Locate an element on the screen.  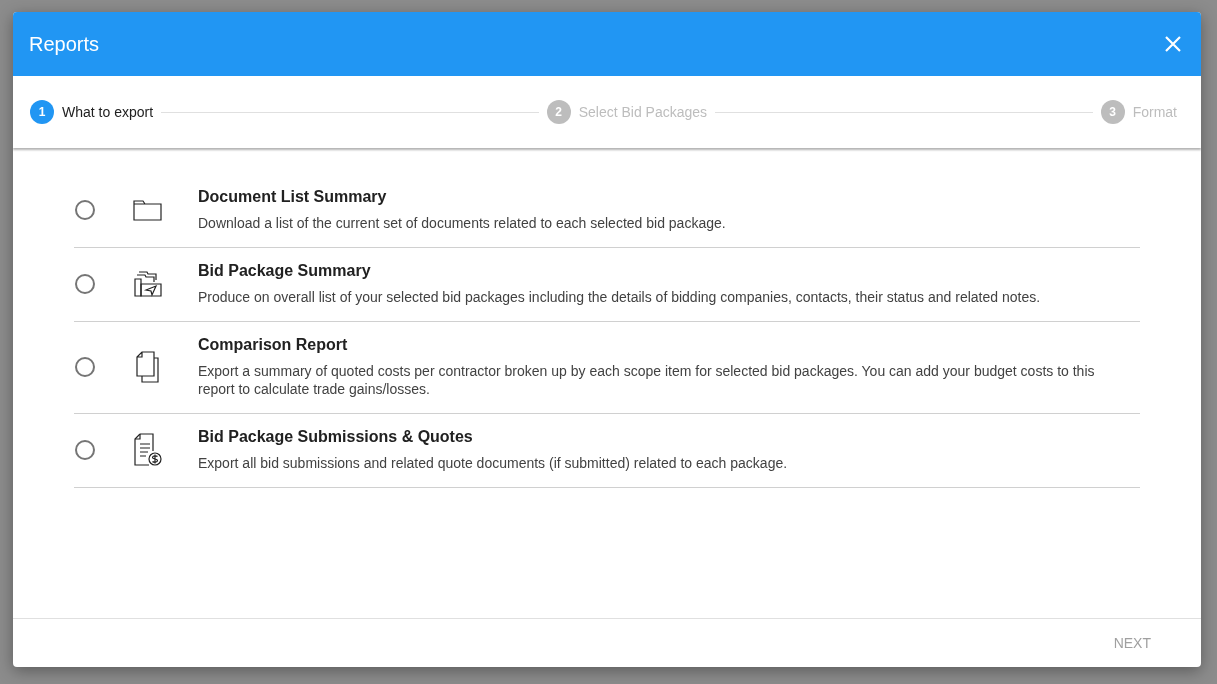
option-description: Export all bid submissions and related quote documents (if submitted) related to each package. is located at coordinates (493, 463).